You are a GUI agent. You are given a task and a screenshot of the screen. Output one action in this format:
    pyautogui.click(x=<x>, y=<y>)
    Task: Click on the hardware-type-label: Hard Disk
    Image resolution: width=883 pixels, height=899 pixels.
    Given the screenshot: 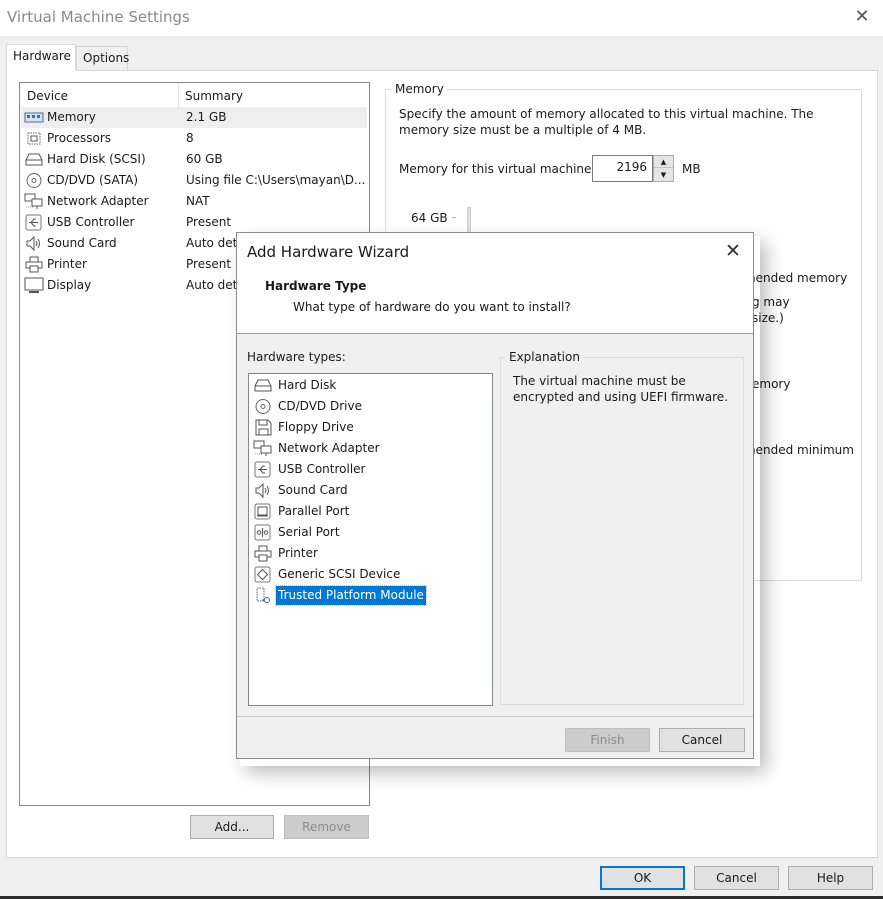 What is the action you would take?
    pyautogui.click(x=307, y=385)
    